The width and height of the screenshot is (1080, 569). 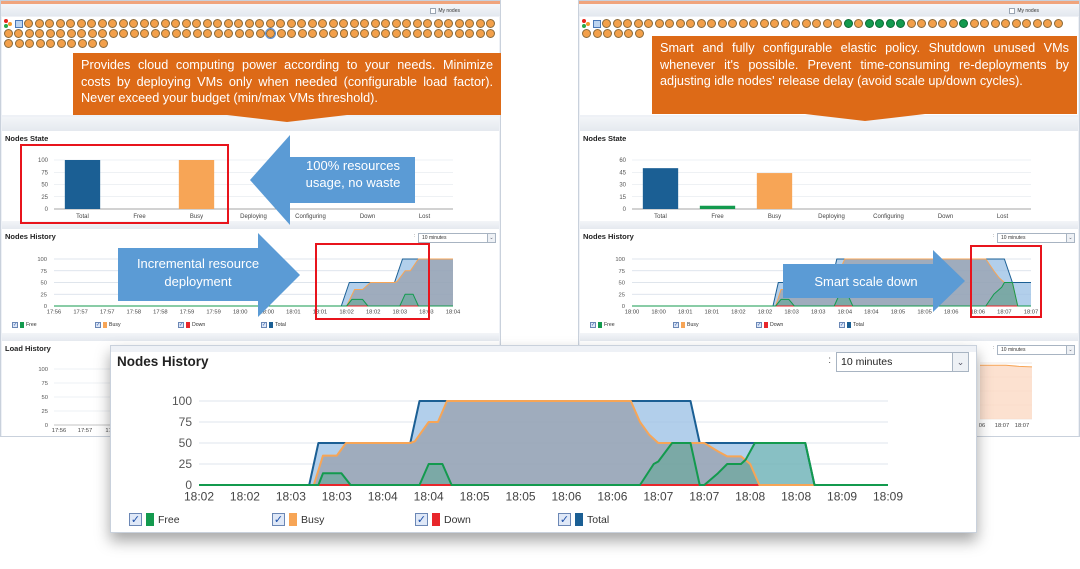 What do you see at coordinates (18, 24) in the screenshot?
I see `host-icon` at bounding box center [18, 24].